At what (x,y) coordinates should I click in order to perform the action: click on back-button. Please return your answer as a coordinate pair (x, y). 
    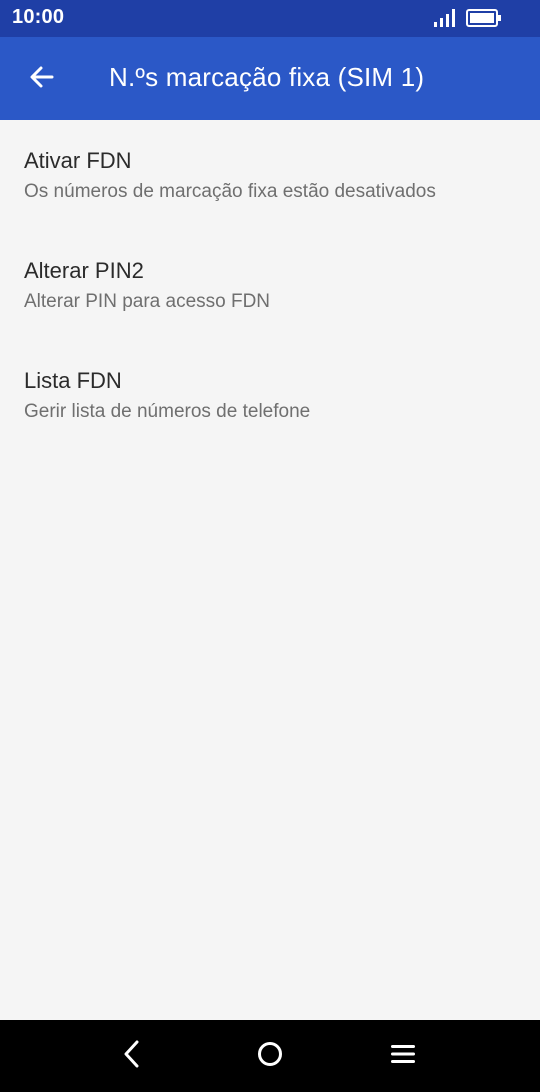
    Looking at the image, I should click on (42, 79).